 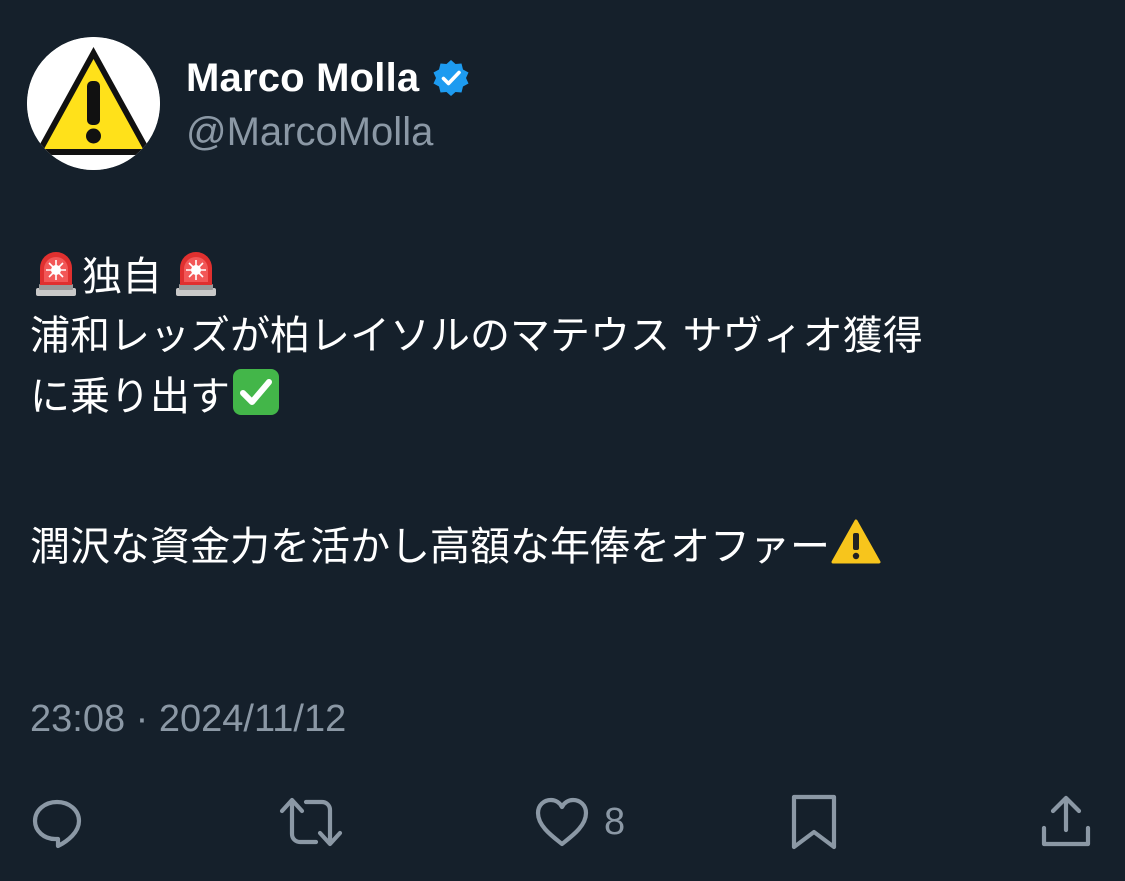 What do you see at coordinates (256, 392) in the screenshot?
I see `check-mark-button-icon` at bounding box center [256, 392].